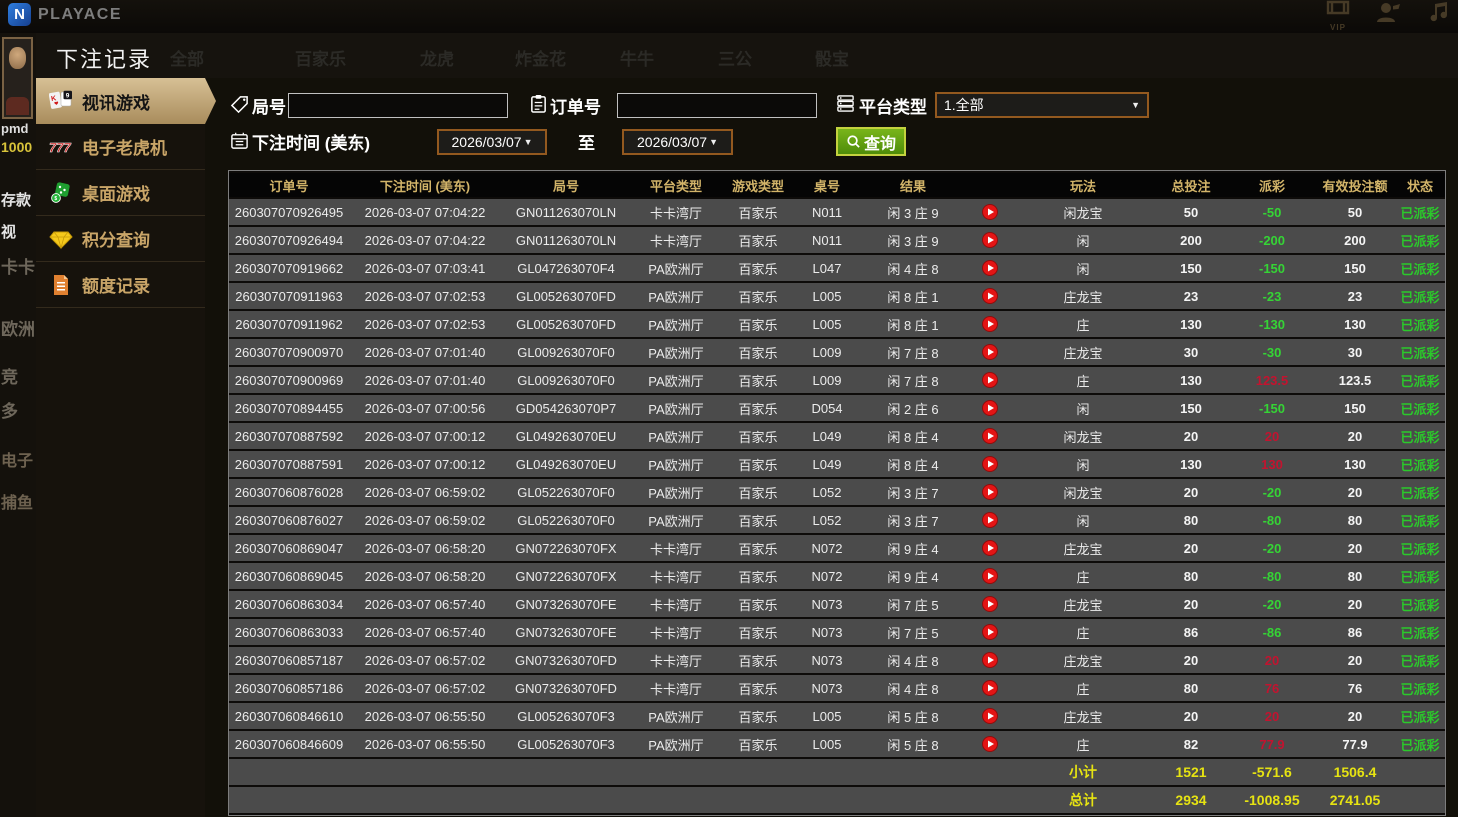 This screenshot has width=1458, height=817. Describe the element at coordinates (1272, 324) in the screenshot. I see `cell-payout: -130` at that location.